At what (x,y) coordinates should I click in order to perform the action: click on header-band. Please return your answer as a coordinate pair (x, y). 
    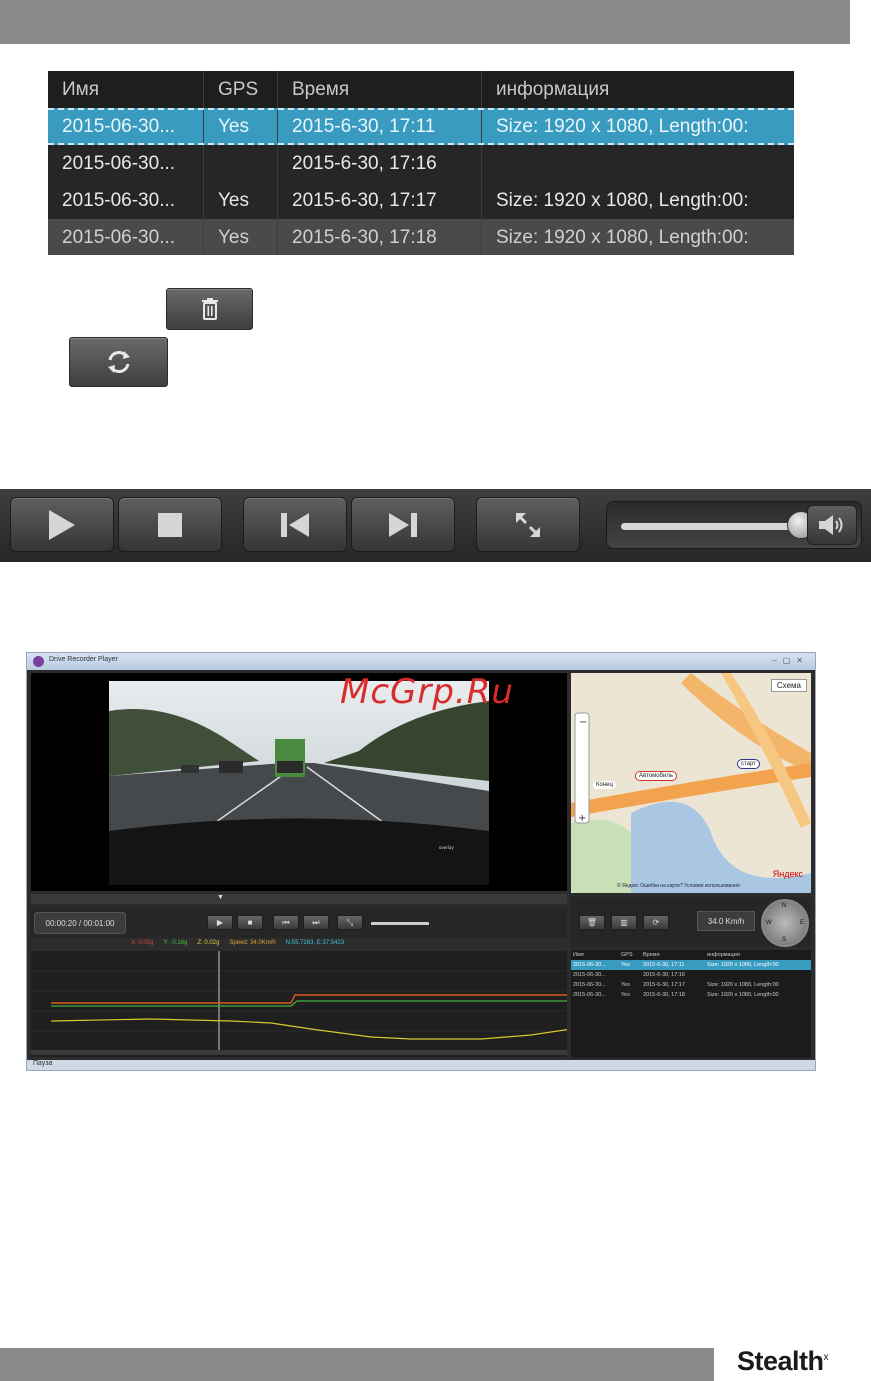
    Looking at the image, I should click on (425, 22).